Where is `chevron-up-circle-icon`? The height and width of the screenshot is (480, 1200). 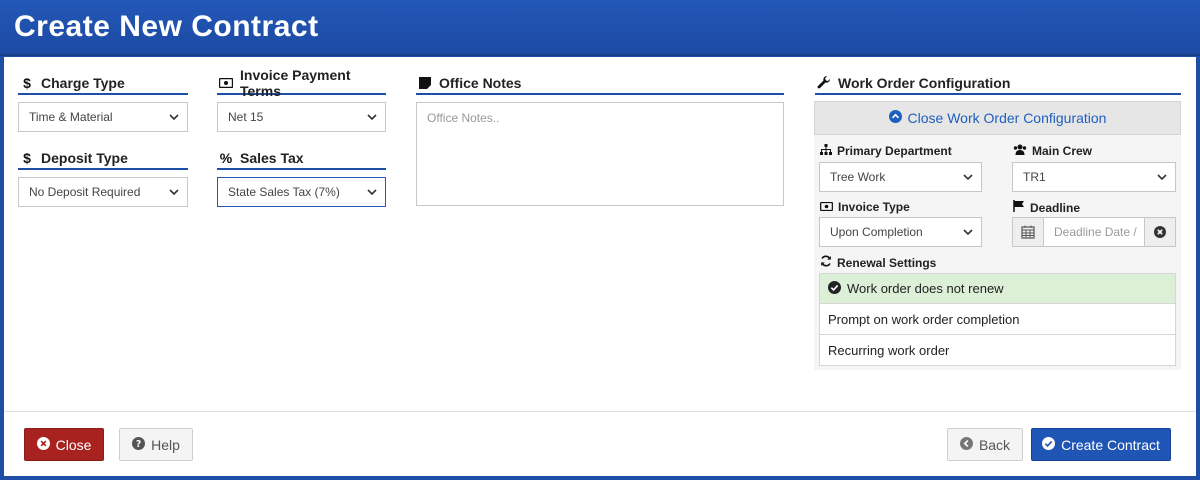
chevron-up-circle-icon is located at coordinates (895, 118).